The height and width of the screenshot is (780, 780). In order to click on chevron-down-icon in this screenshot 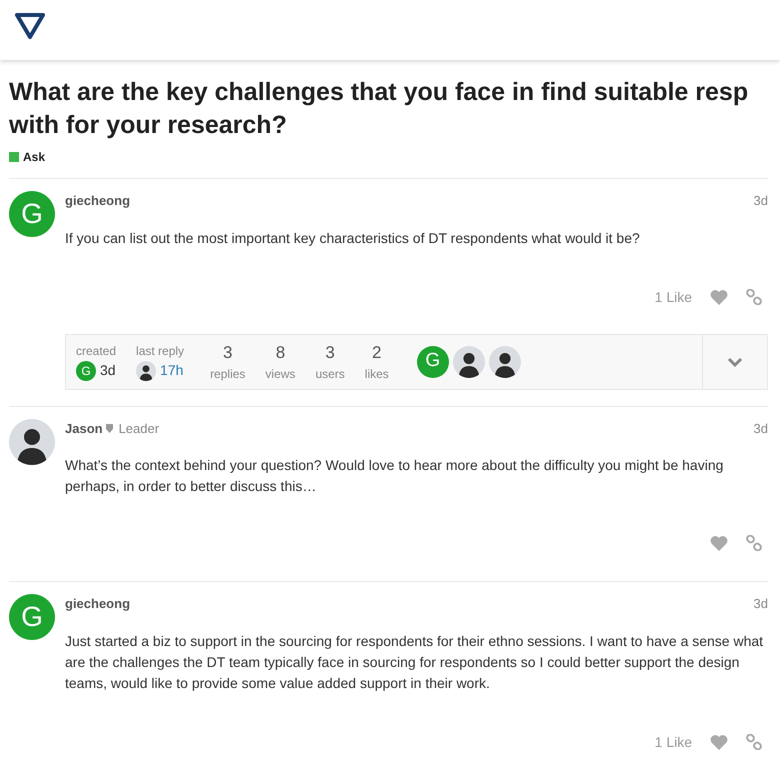, I will do `click(735, 361)`.